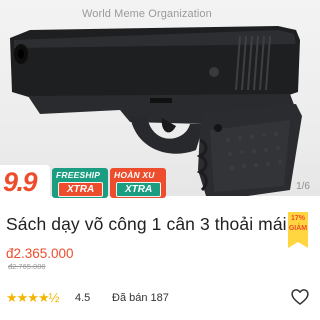 This screenshot has width=320, height=320. I want to click on discount-percent: 17%, so click(297, 218).